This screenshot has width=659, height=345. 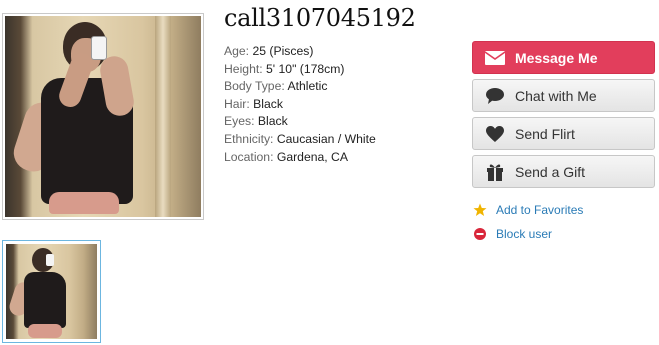 I want to click on profile-links: Add to Favorites Block user, so click(x=527, y=222).